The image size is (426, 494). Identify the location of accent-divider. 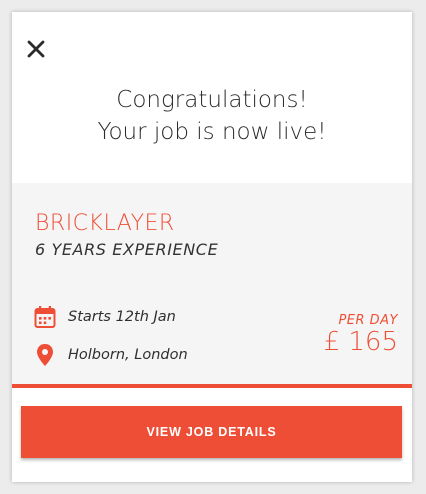
(212, 386).